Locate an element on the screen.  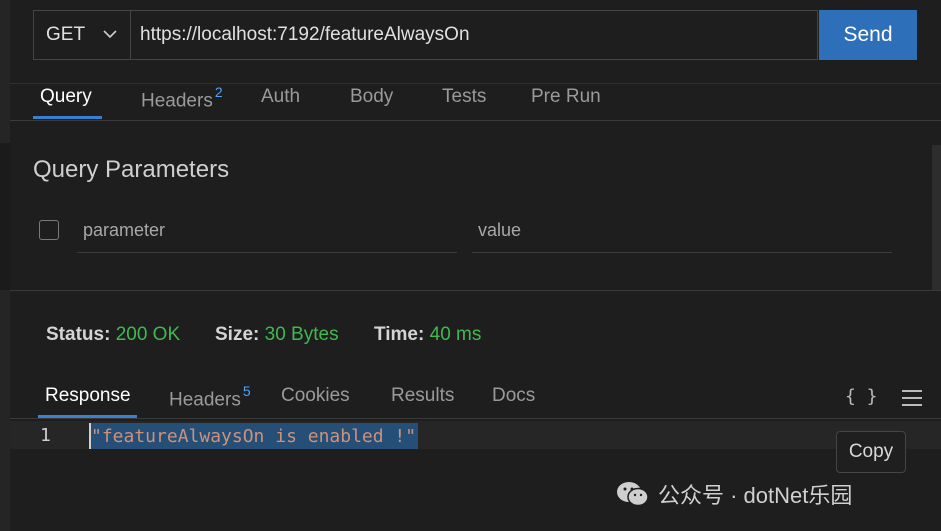
wechat-icon is located at coordinates (633, 494).